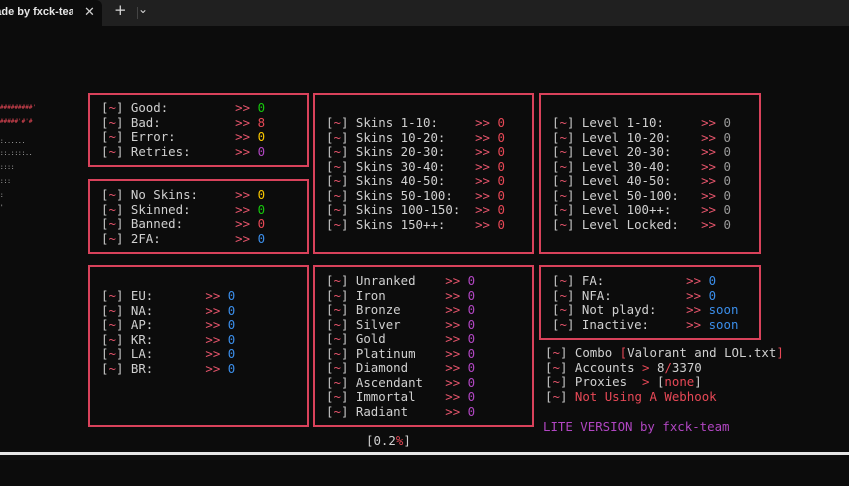 The image size is (849, 486). I want to click on stat-label: Ascendant, so click(389, 382).